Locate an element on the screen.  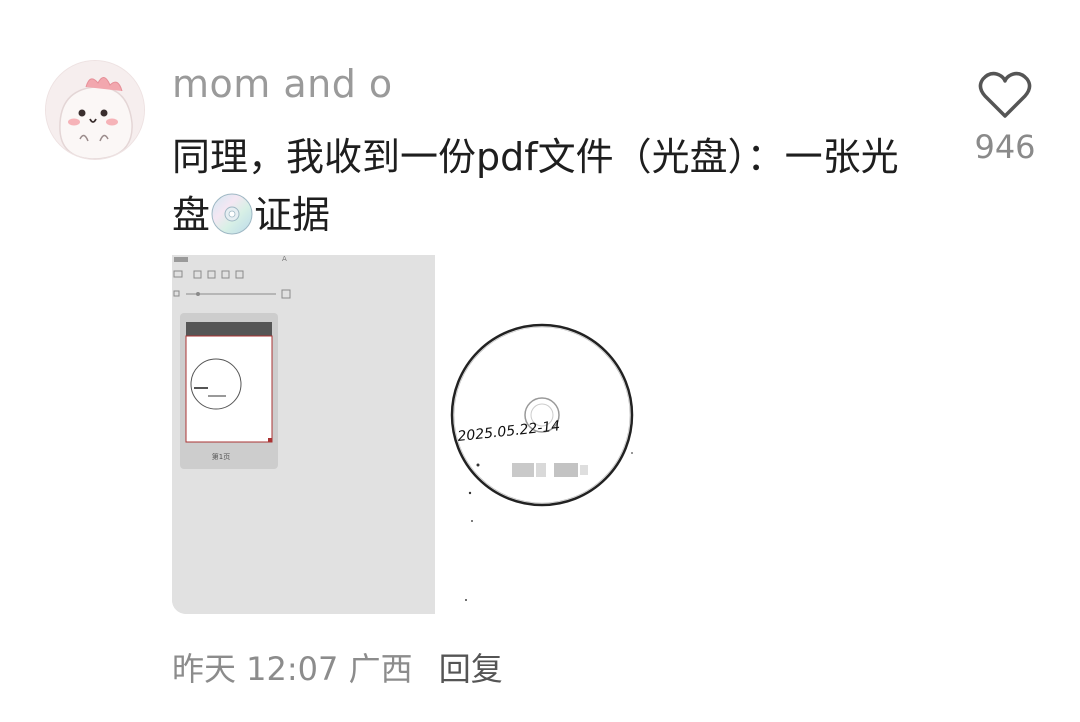
heart-icon is located at coordinates (1005, 94).